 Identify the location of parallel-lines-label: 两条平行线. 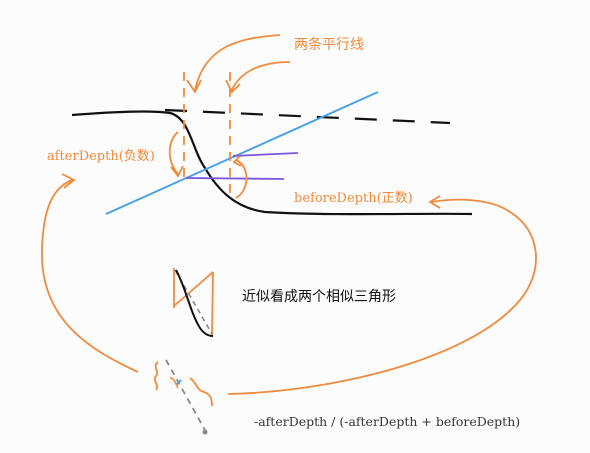
(329, 45).